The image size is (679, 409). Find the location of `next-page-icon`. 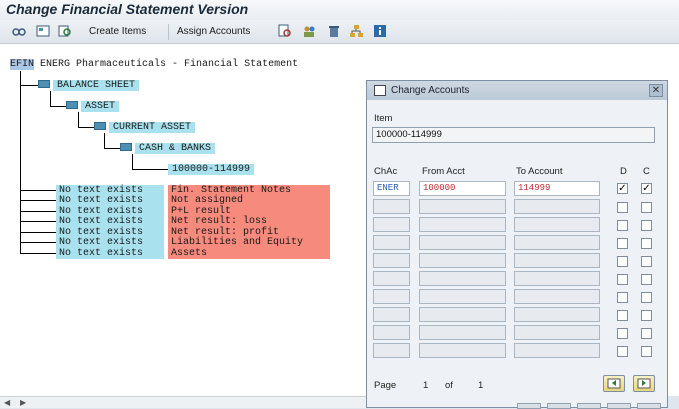

next-page-icon is located at coordinates (644, 383).